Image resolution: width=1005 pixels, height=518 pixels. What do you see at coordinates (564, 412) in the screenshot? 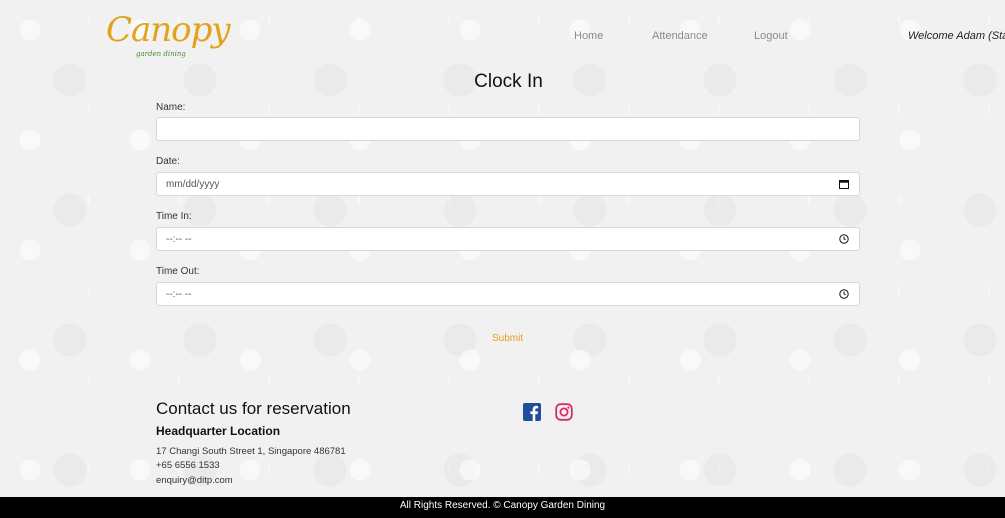
I see `instagram-icon` at bounding box center [564, 412].